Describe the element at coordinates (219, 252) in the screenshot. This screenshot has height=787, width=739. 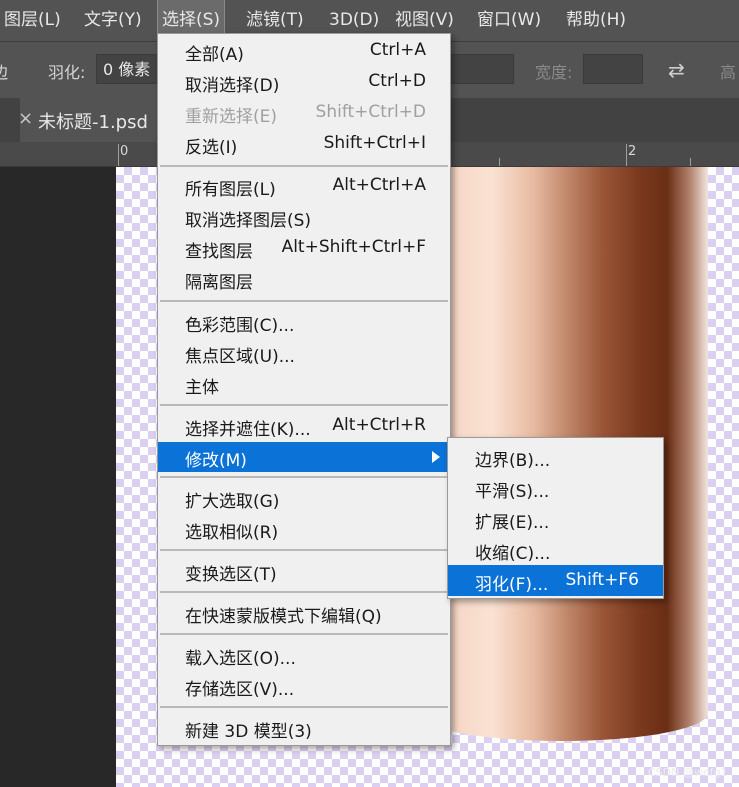
I see `menu-item-label: 查找图层` at that location.